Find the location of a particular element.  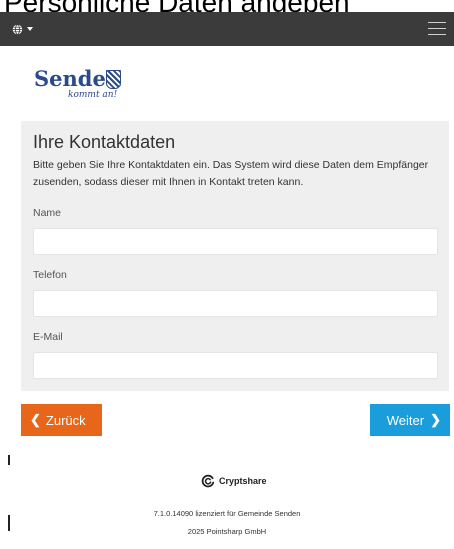

cryptshare-wordmark: Cryptshare is located at coordinates (243, 481).